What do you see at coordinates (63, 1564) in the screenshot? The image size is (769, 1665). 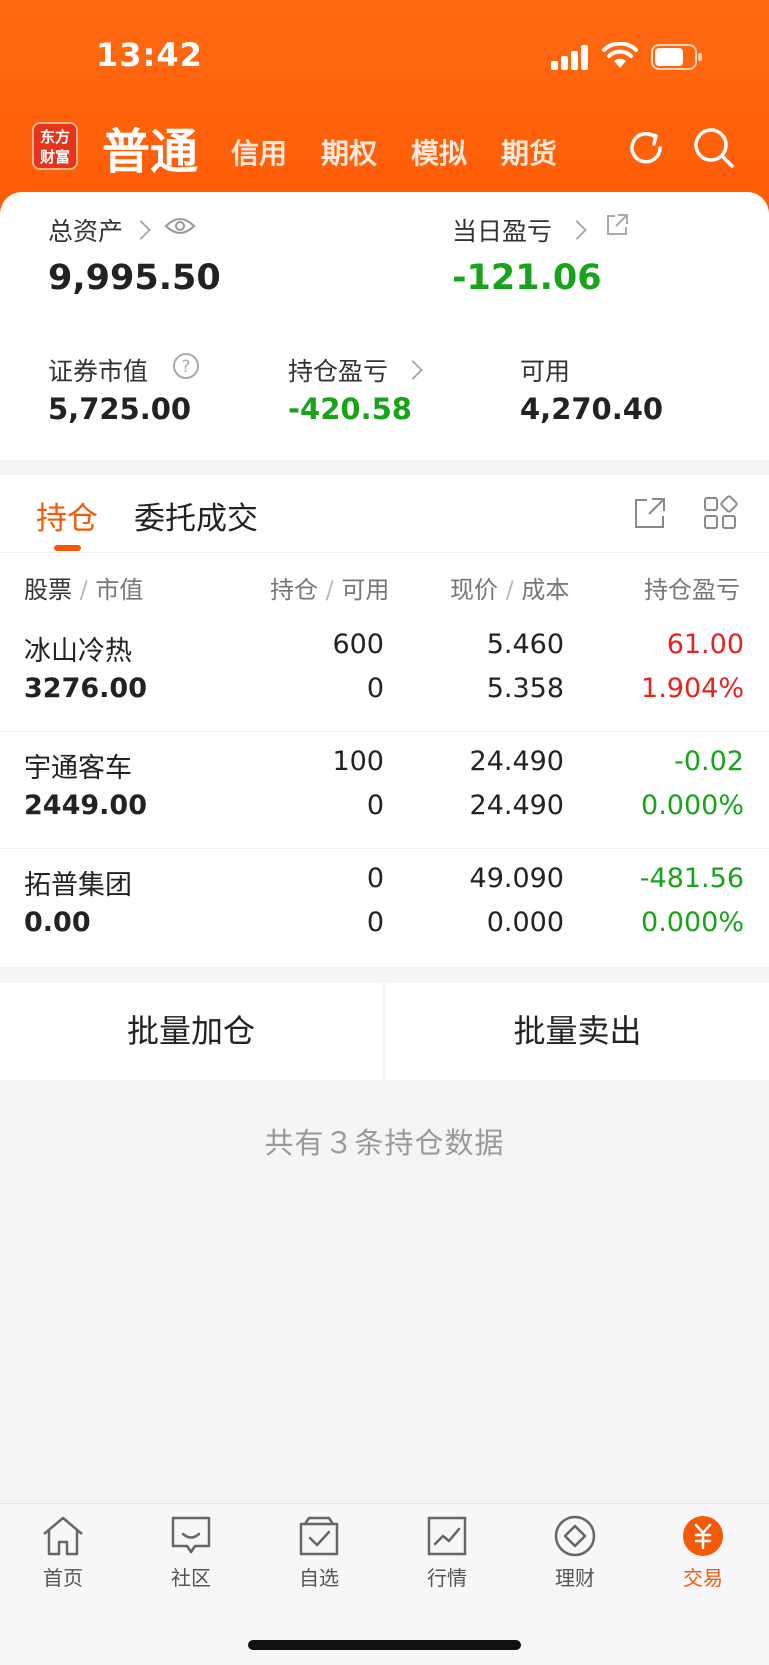 I see `tabbar-item-home: 首页` at bounding box center [63, 1564].